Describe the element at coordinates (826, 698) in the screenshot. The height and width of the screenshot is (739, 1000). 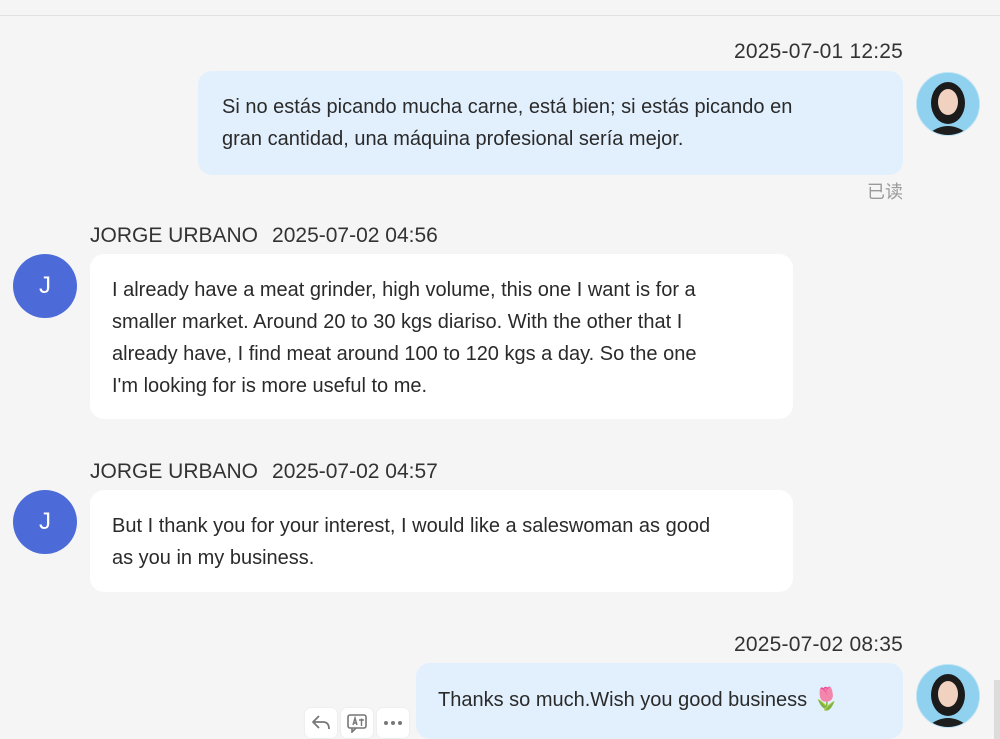
I see `tulip-emoji: 🌷` at that location.